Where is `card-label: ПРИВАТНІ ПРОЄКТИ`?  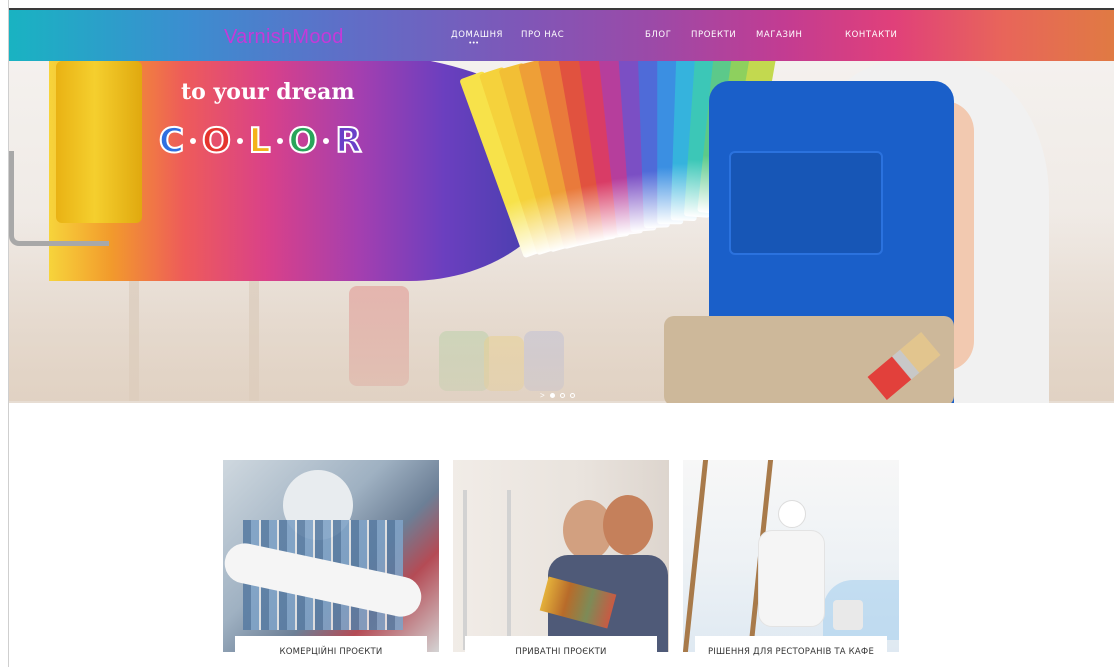 card-label: ПРИВАТНІ ПРОЄКТИ is located at coordinates (561, 651).